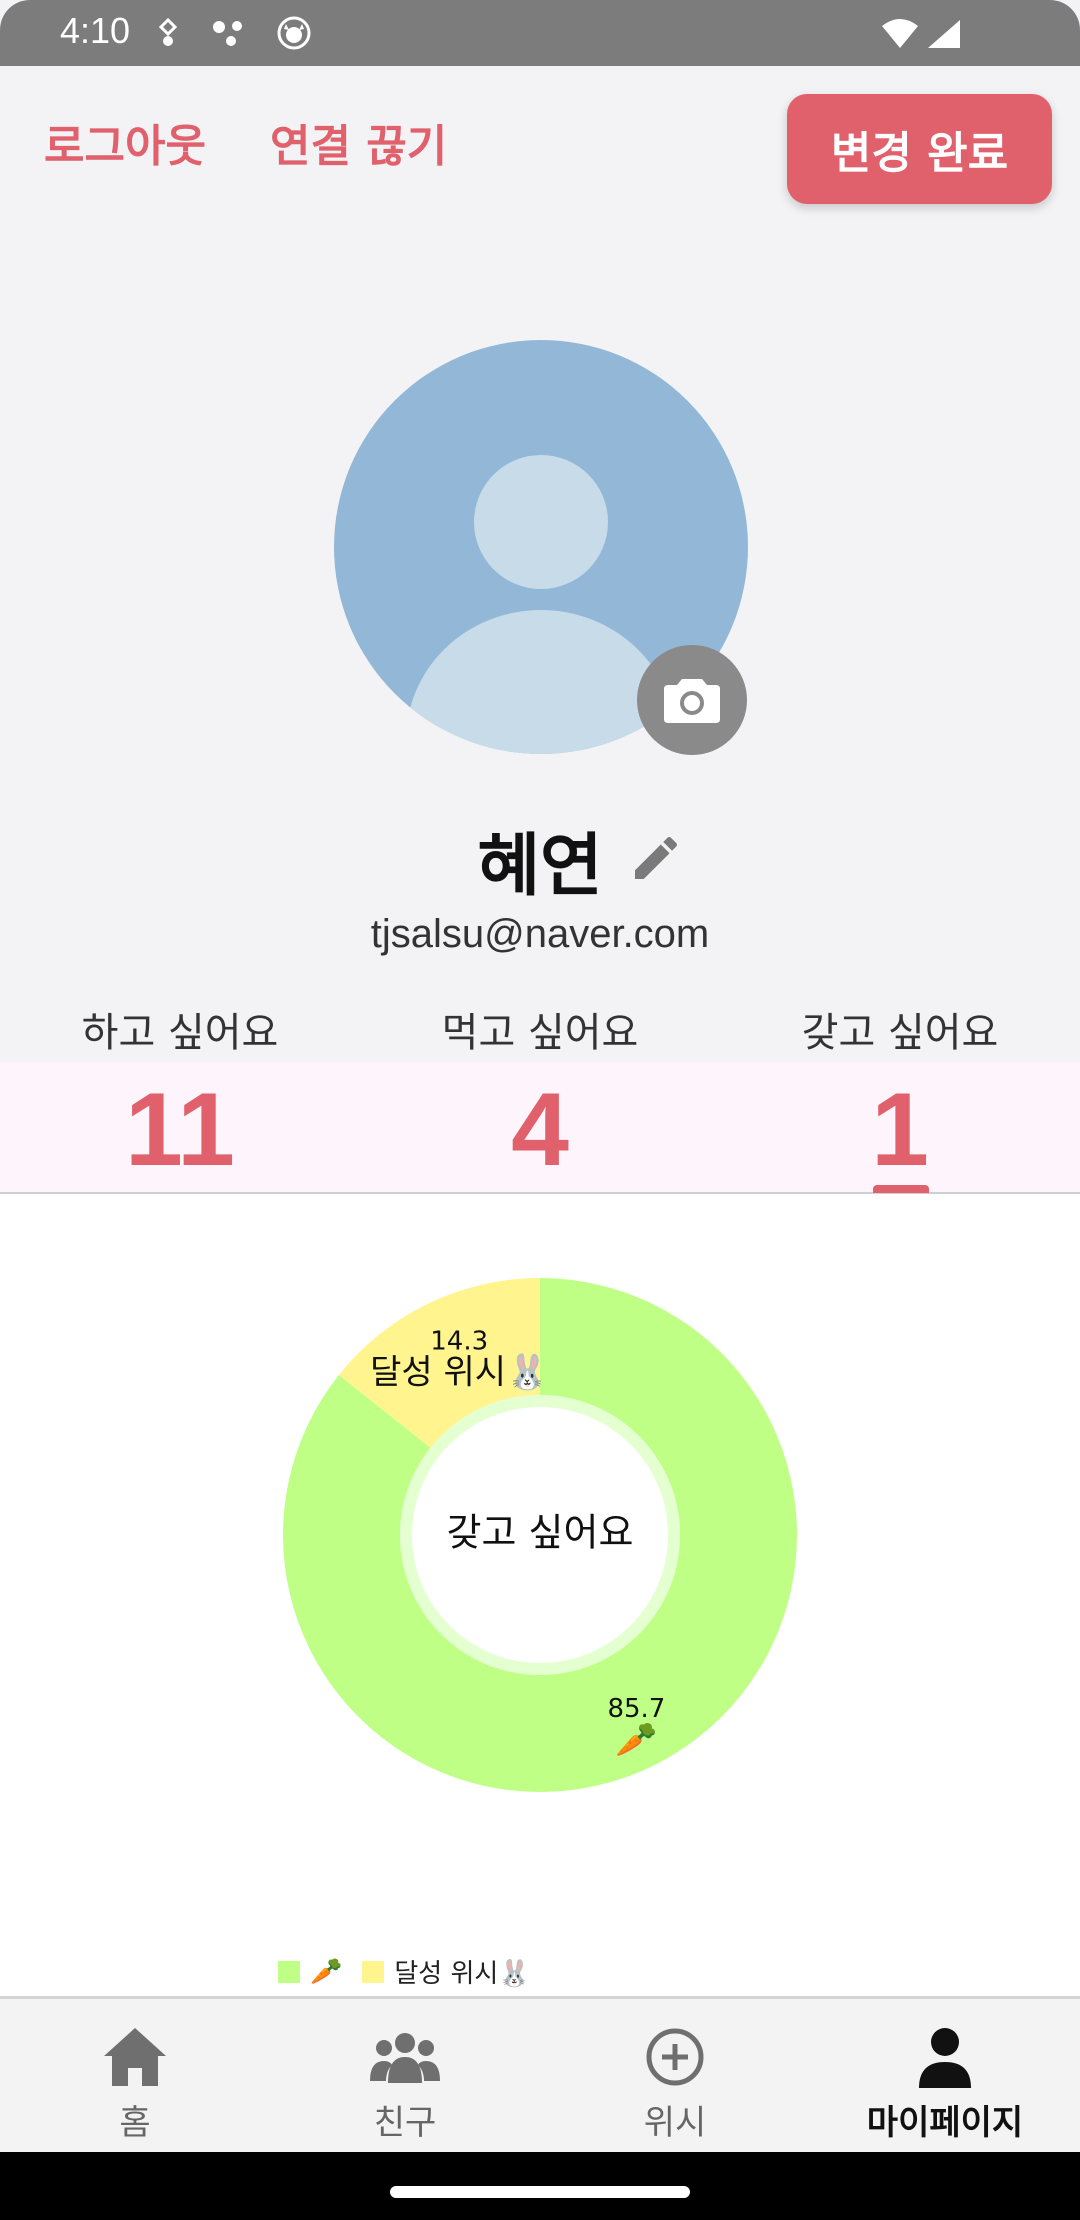 The width and height of the screenshot is (1080, 2220). I want to click on network-dots-icon, so click(227, 33).